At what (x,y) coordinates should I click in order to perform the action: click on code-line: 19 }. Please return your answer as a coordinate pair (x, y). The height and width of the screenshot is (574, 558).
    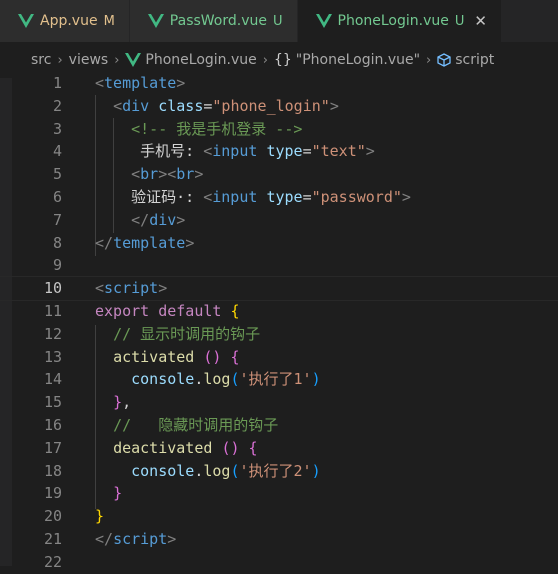
    Looking at the image, I should click on (279, 493).